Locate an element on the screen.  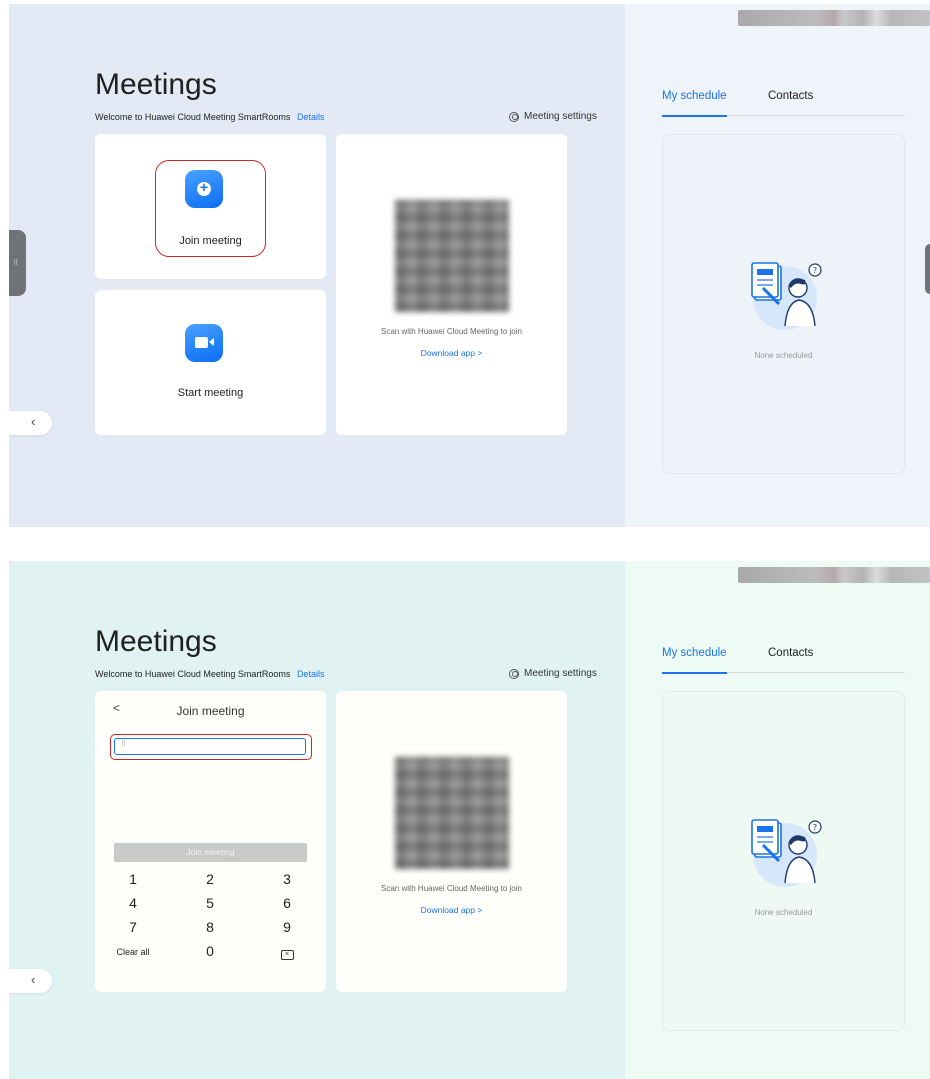
backspace-icon: × is located at coordinates (287, 955).